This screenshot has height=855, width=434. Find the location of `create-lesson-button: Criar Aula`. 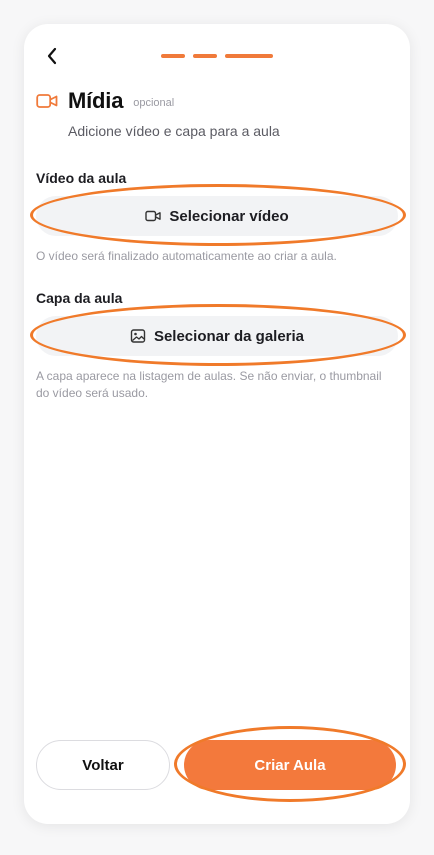

create-lesson-button: Criar Aula is located at coordinates (290, 765).